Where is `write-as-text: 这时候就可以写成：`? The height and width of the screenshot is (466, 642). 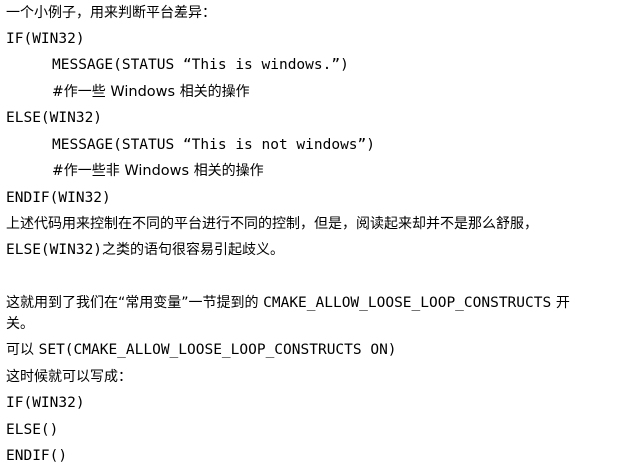
write-as-text: 这时候就可以写成： is located at coordinates (69, 377).